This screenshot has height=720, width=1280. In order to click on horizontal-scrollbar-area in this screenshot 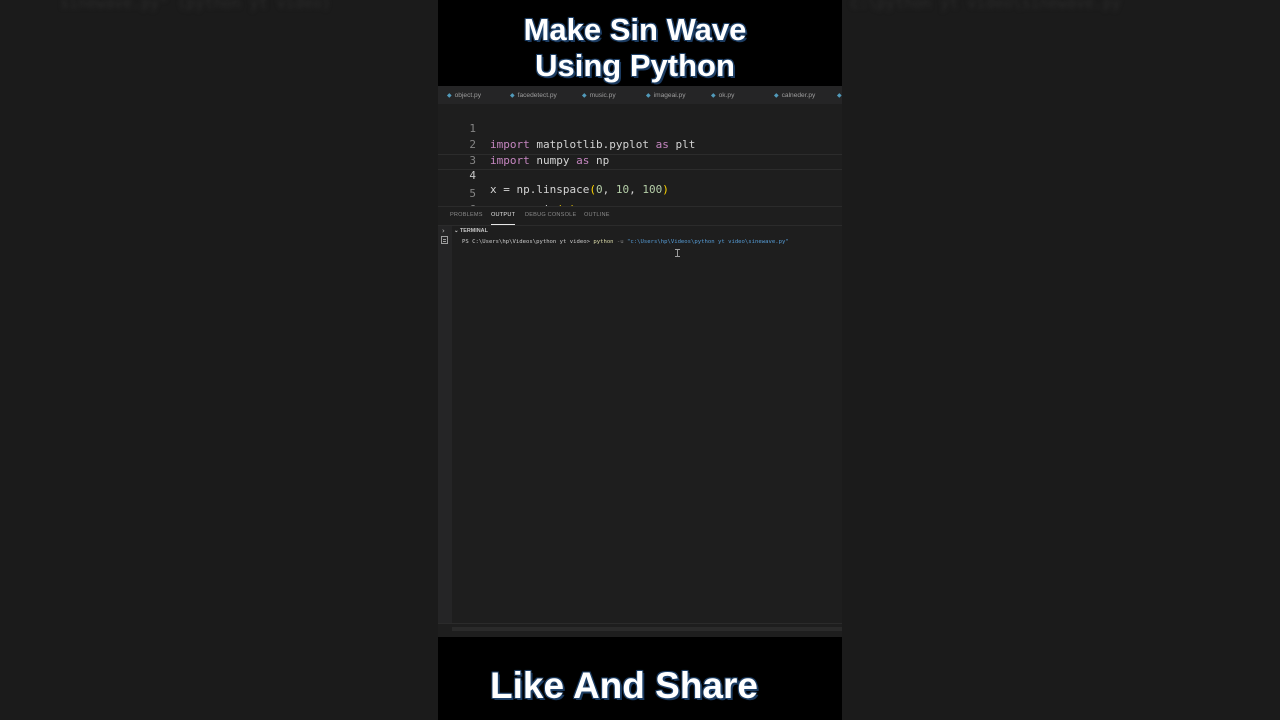, I will do `click(640, 630)`.